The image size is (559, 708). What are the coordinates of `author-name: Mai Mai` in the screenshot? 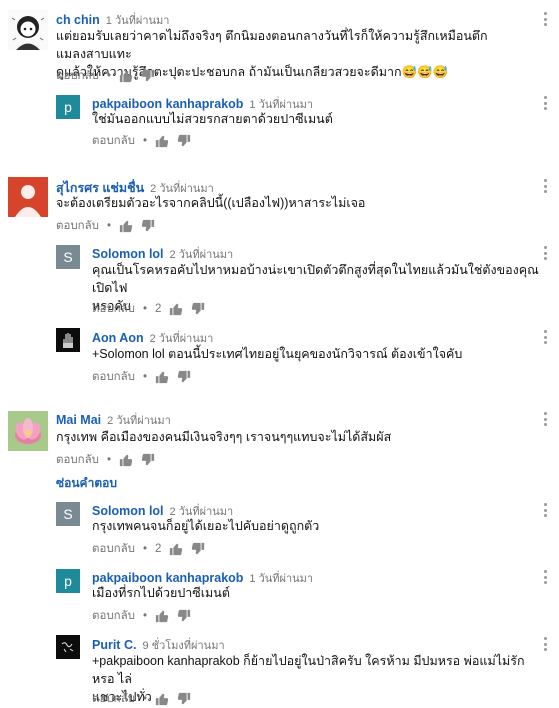 It's located at (78, 420).